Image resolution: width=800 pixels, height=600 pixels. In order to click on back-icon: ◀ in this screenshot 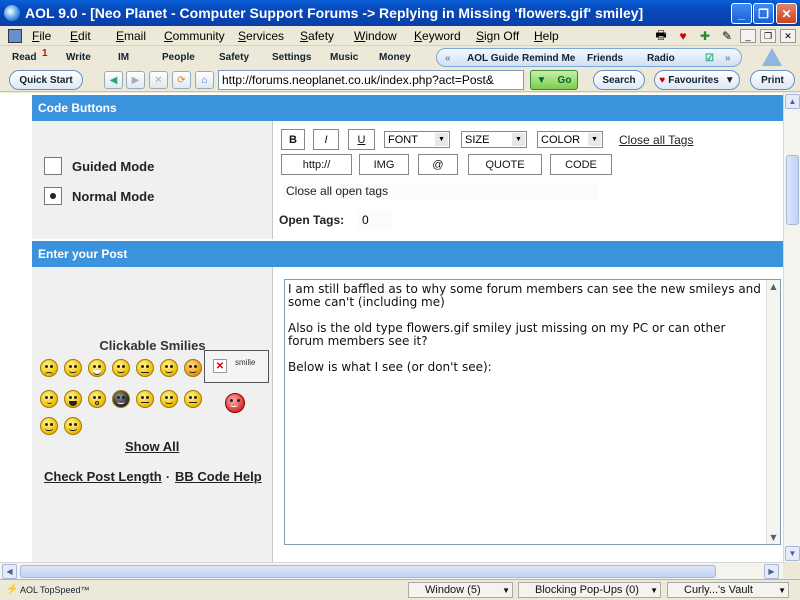, I will do `click(113, 80)`.